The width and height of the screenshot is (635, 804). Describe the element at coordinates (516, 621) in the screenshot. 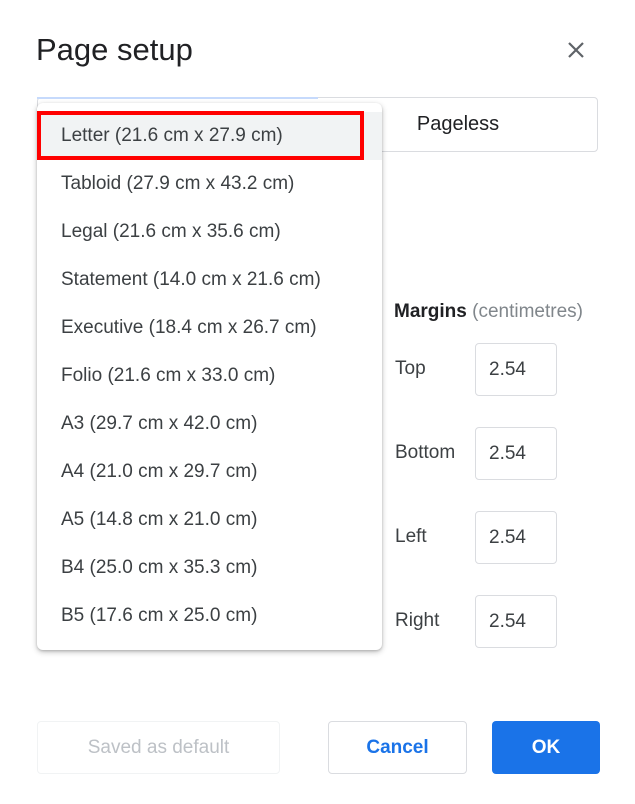

I see `margin-right-input` at that location.